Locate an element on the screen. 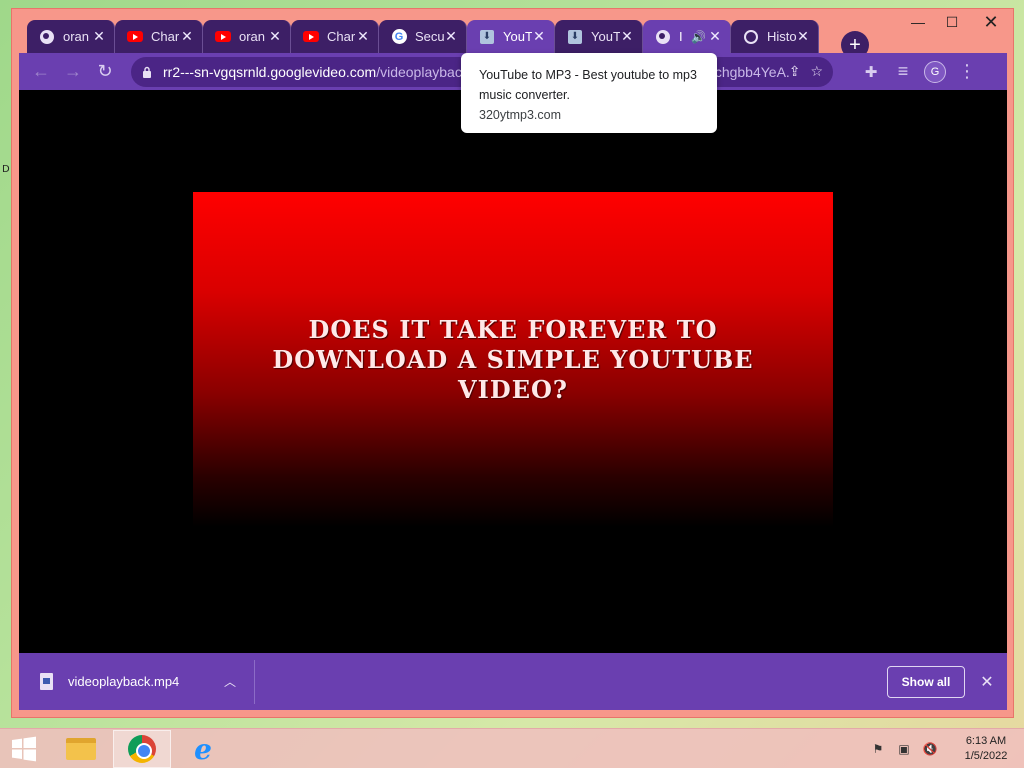  window-controls: — ☐ ✕ is located at coordinates (957, 22).